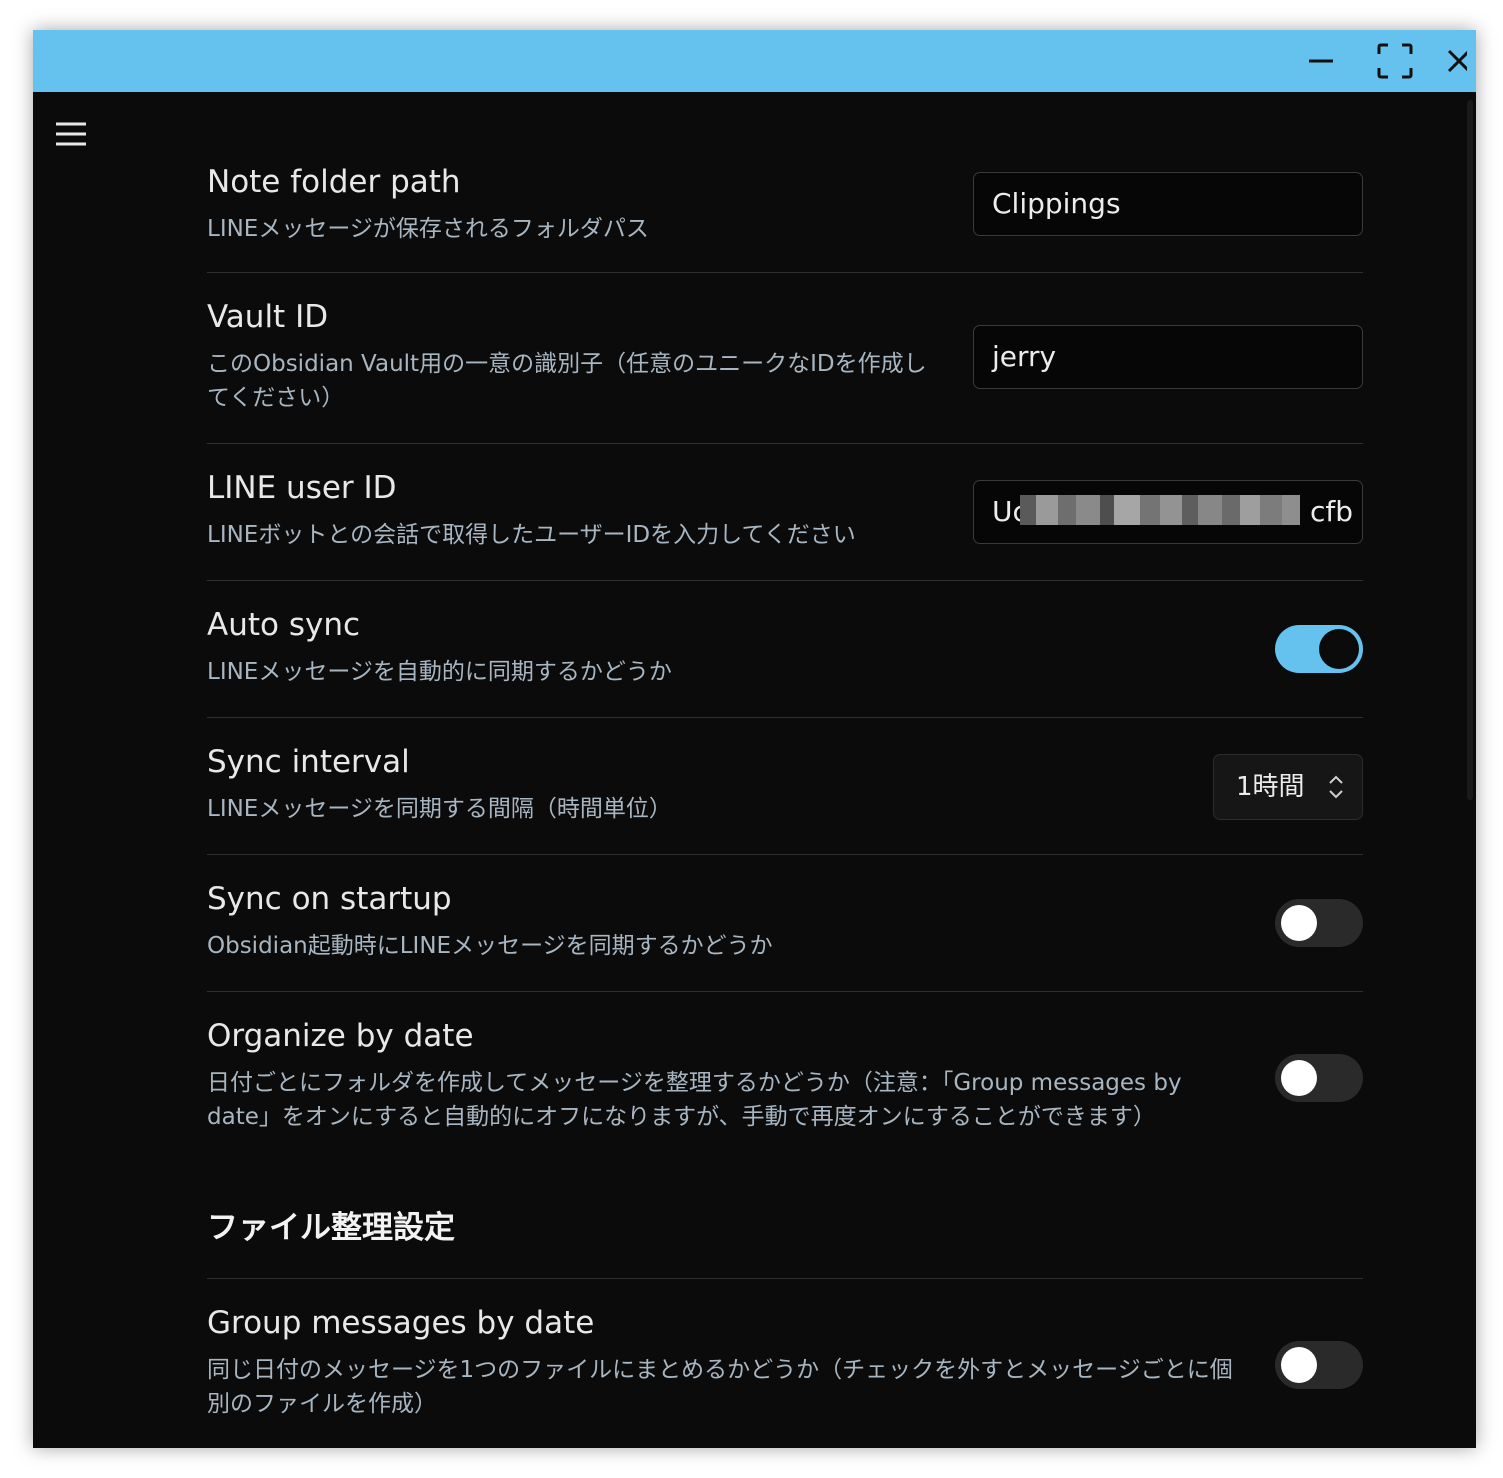 The height and width of the screenshot is (1478, 1503). Describe the element at coordinates (268, 317) in the screenshot. I see `setting-name: Vault ID` at that location.